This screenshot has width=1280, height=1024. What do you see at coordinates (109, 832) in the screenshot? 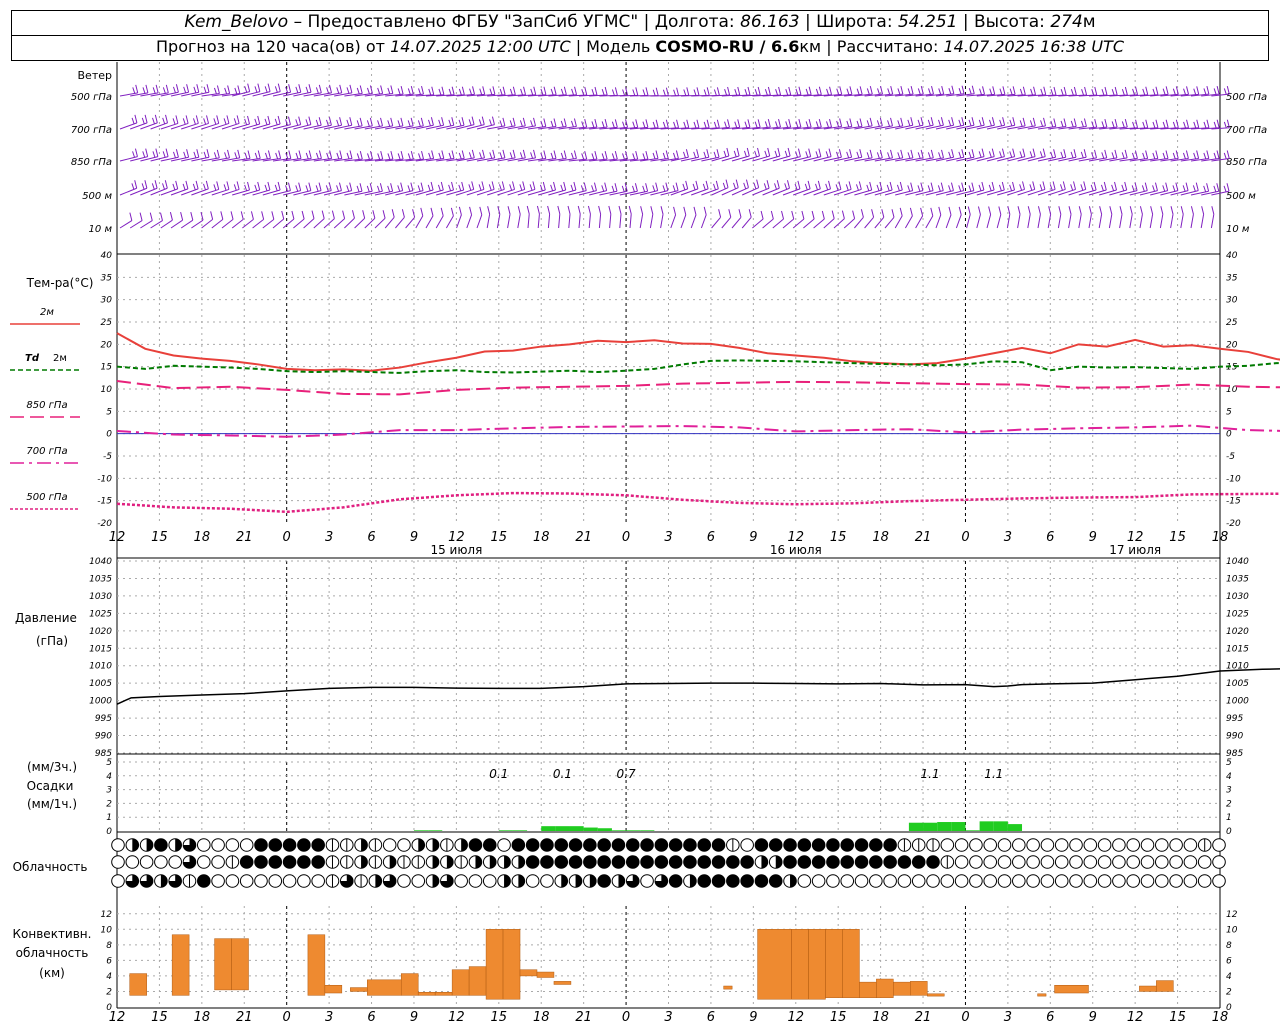
I see `precip-ytick-label: 0` at bounding box center [109, 832].